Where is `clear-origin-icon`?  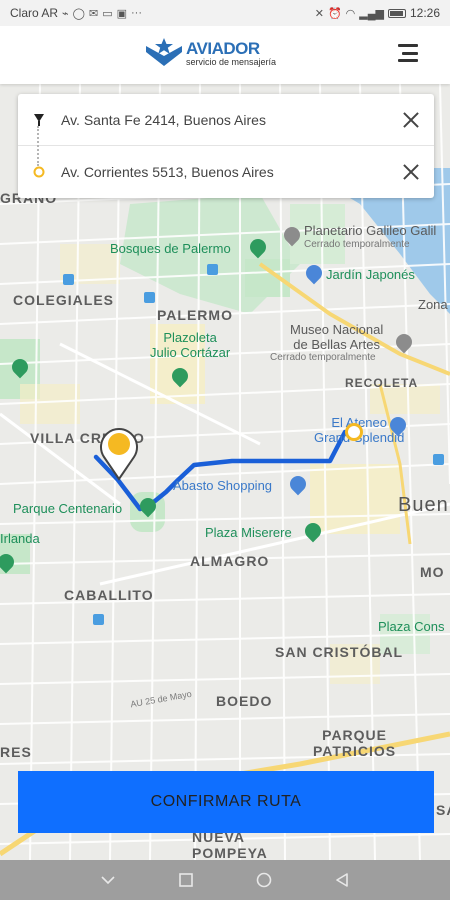
clear-origin-icon is located at coordinates (411, 120).